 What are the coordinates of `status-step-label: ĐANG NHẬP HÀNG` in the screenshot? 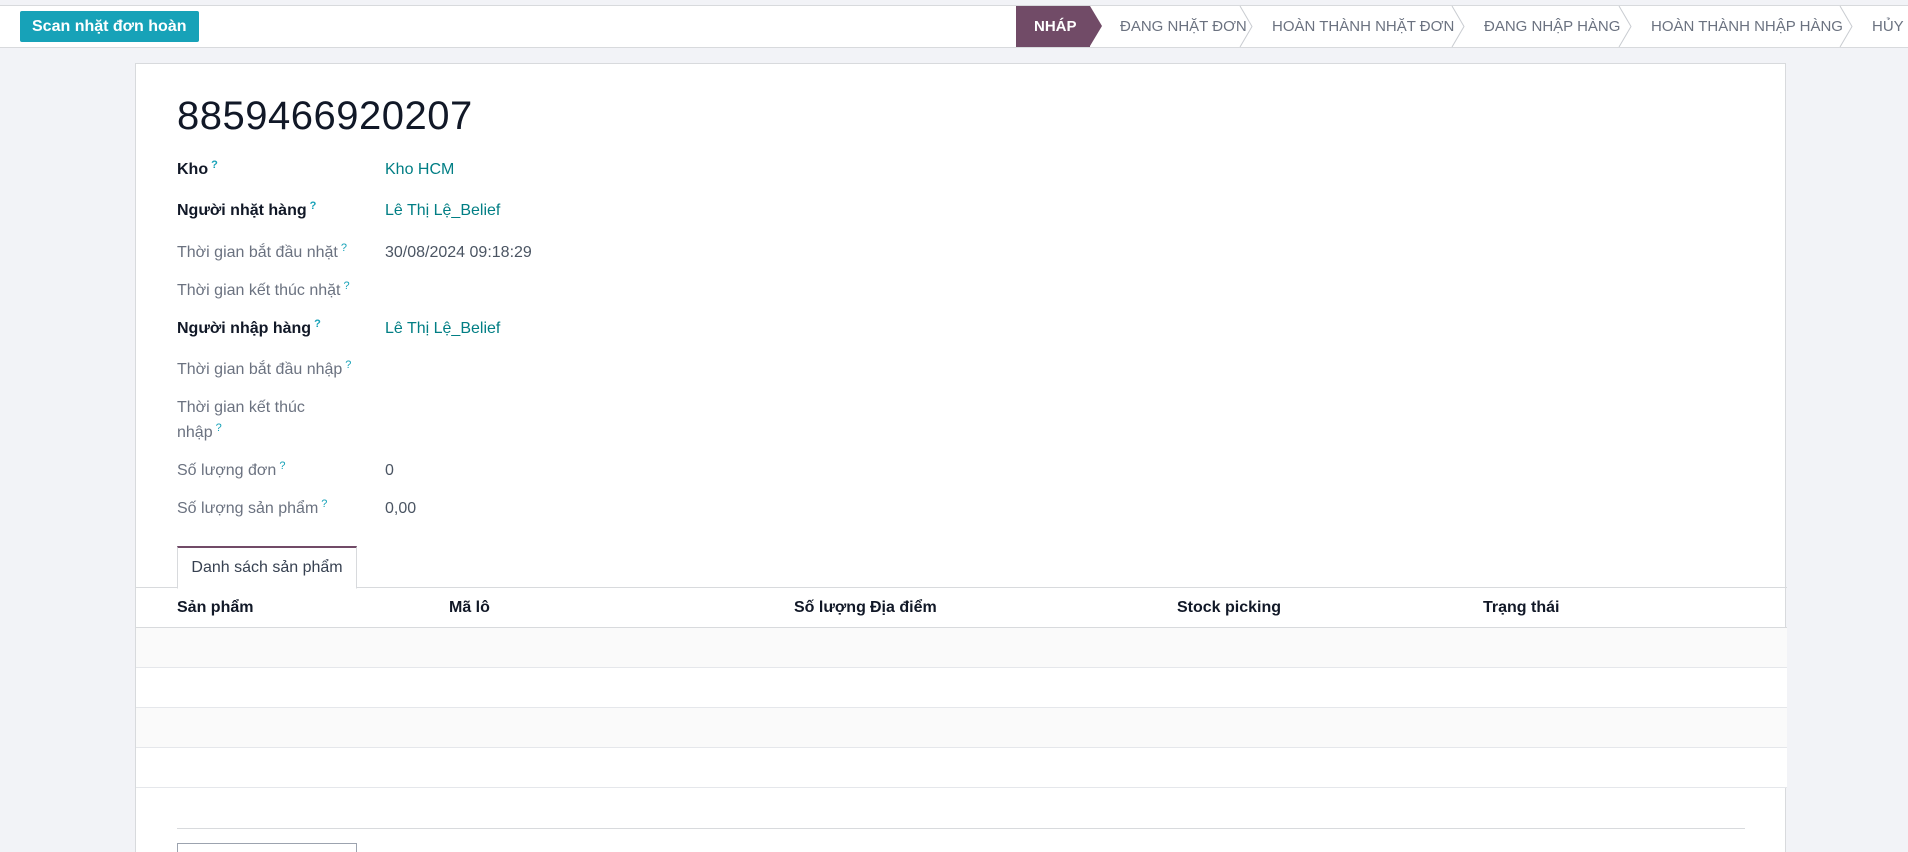 It's located at (1552, 26).